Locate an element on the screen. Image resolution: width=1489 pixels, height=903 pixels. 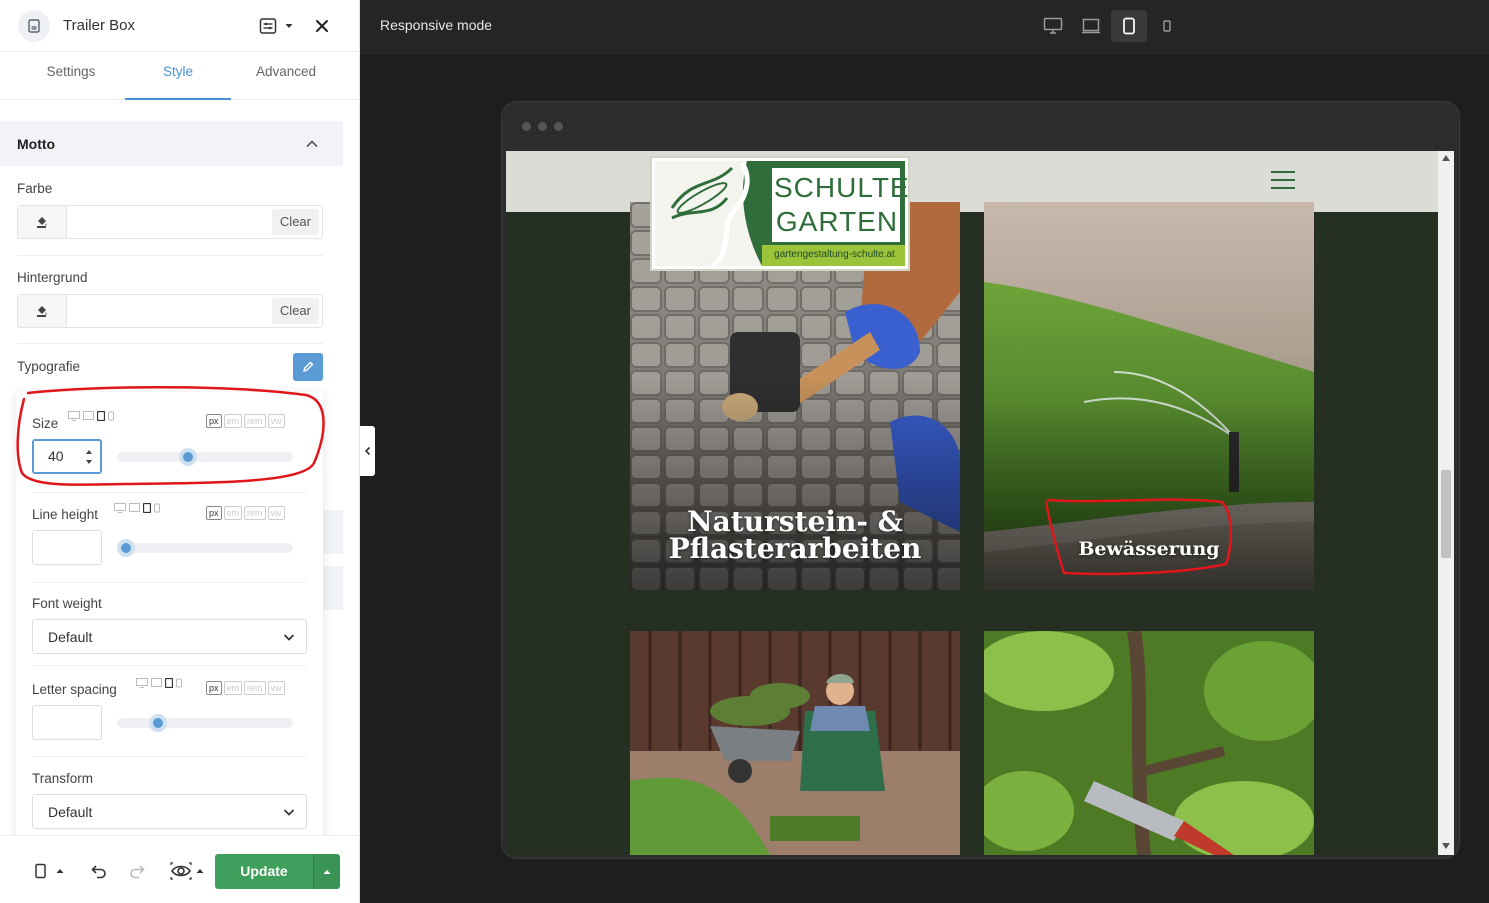
size-input: 40 is located at coordinates (67, 456).